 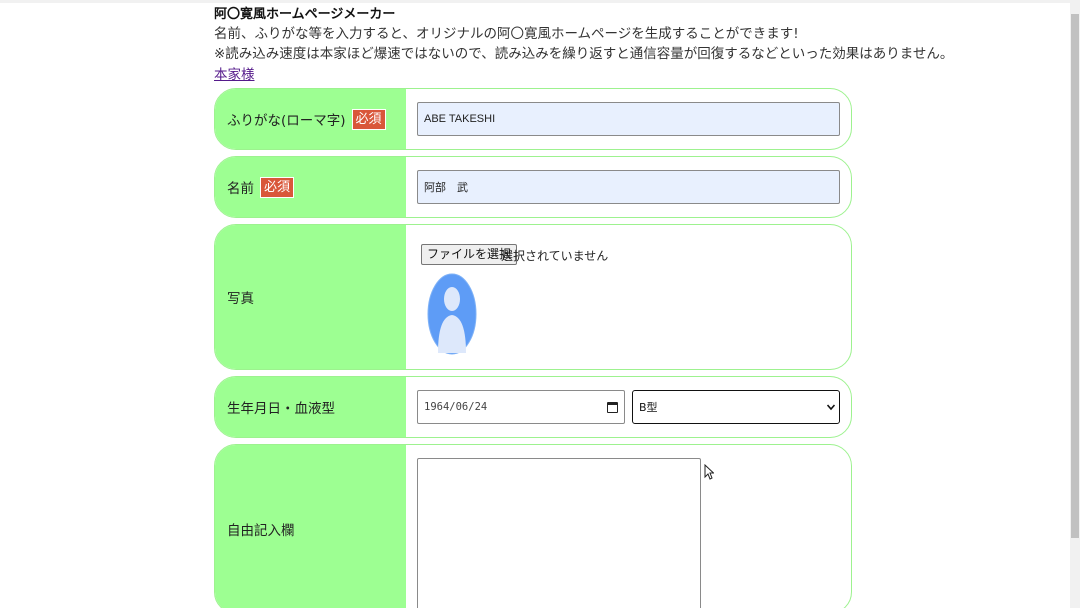 What do you see at coordinates (521, 407) in the screenshot?
I see `birthdate-input: 1964/06/24` at bounding box center [521, 407].